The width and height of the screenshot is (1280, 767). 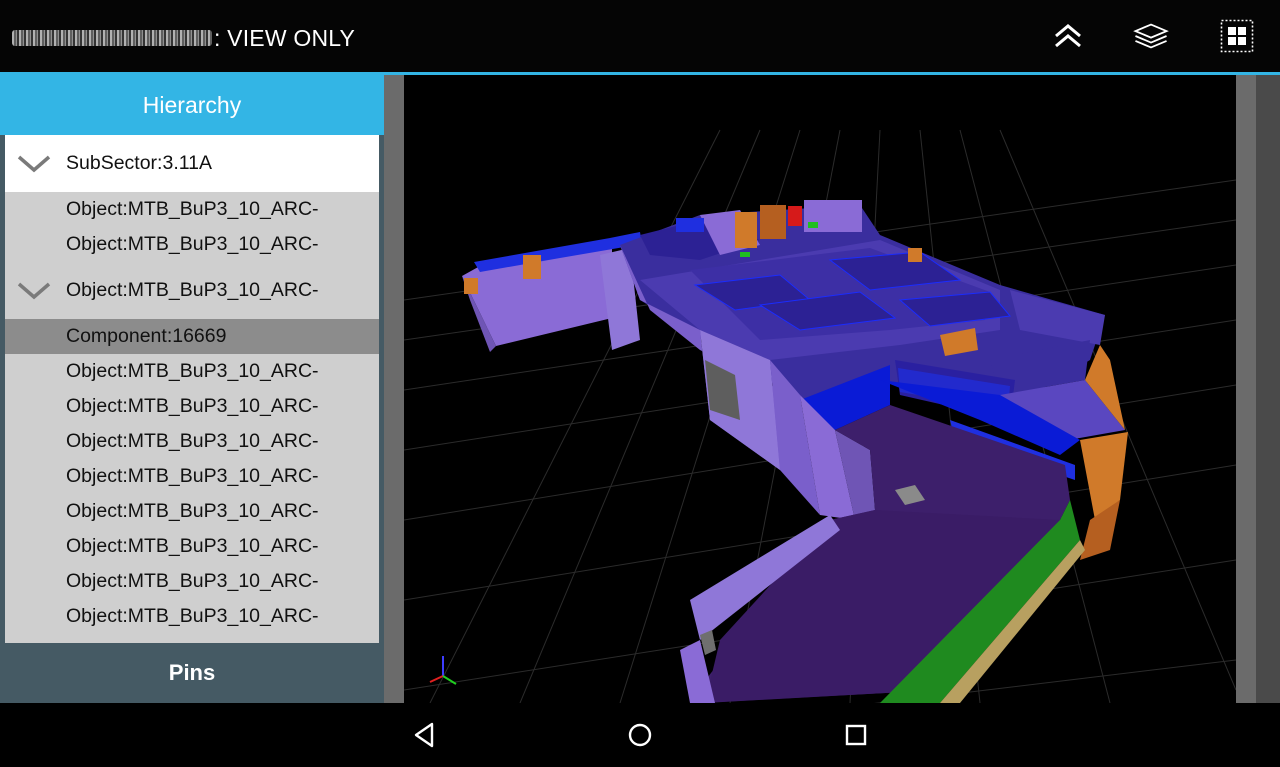 I want to click on collapse-button, so click(x=1068, y=36).